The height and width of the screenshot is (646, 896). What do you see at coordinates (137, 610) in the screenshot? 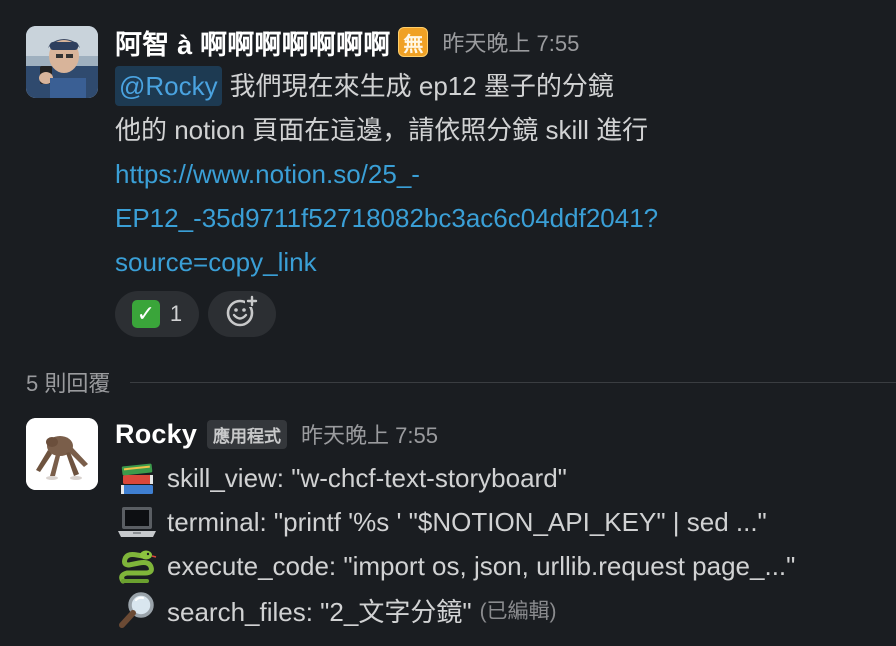
I see `magnifying-glass-icon` at bounding box center [137, 610].